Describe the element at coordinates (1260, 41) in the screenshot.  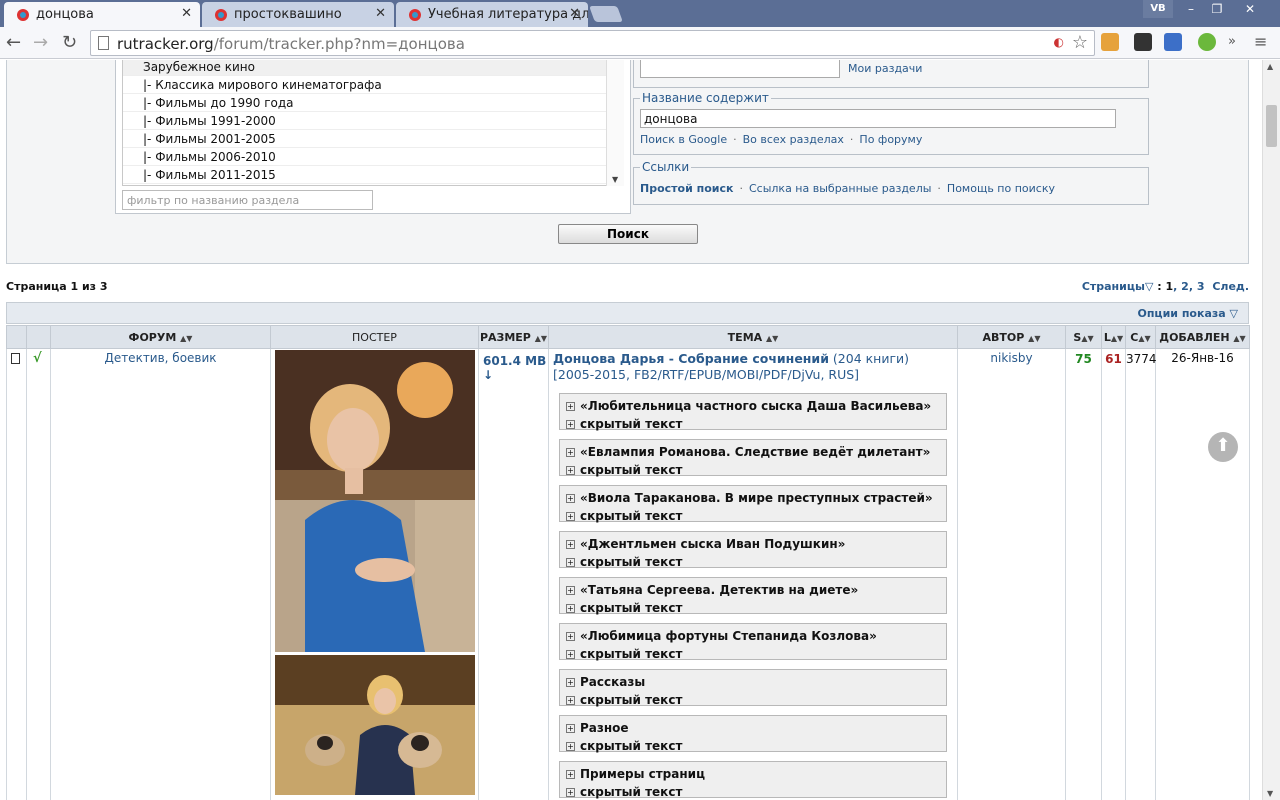
I see `browser-menu-icon: ≡` at that location.